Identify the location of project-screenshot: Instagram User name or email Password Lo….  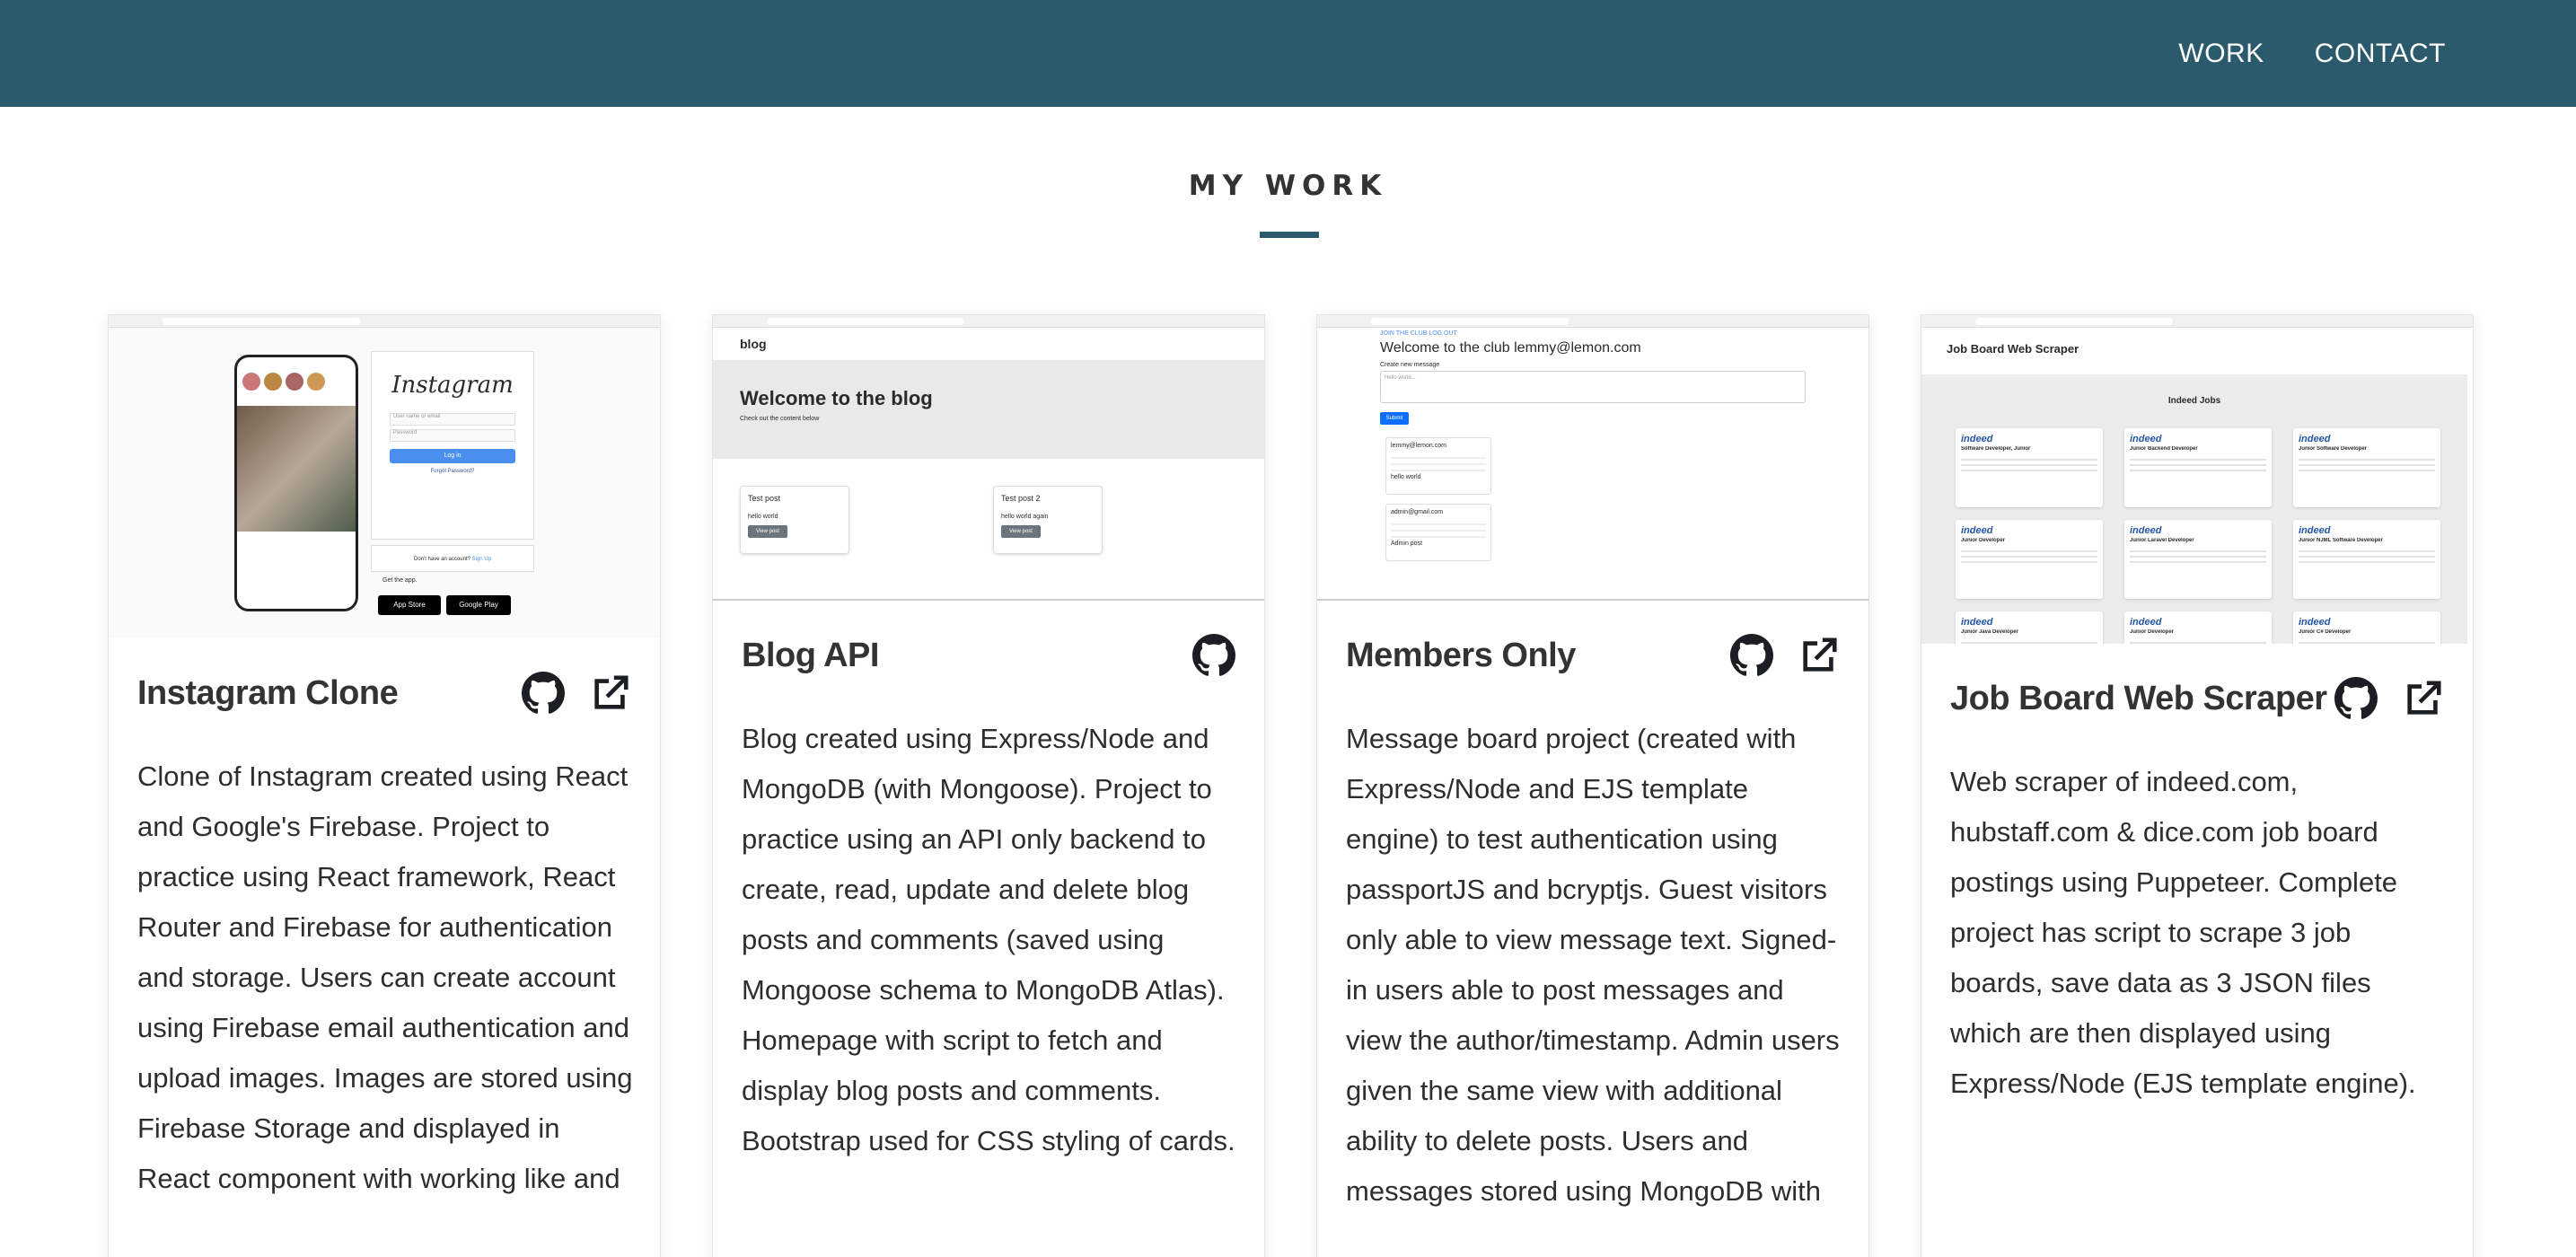
(384, 477).